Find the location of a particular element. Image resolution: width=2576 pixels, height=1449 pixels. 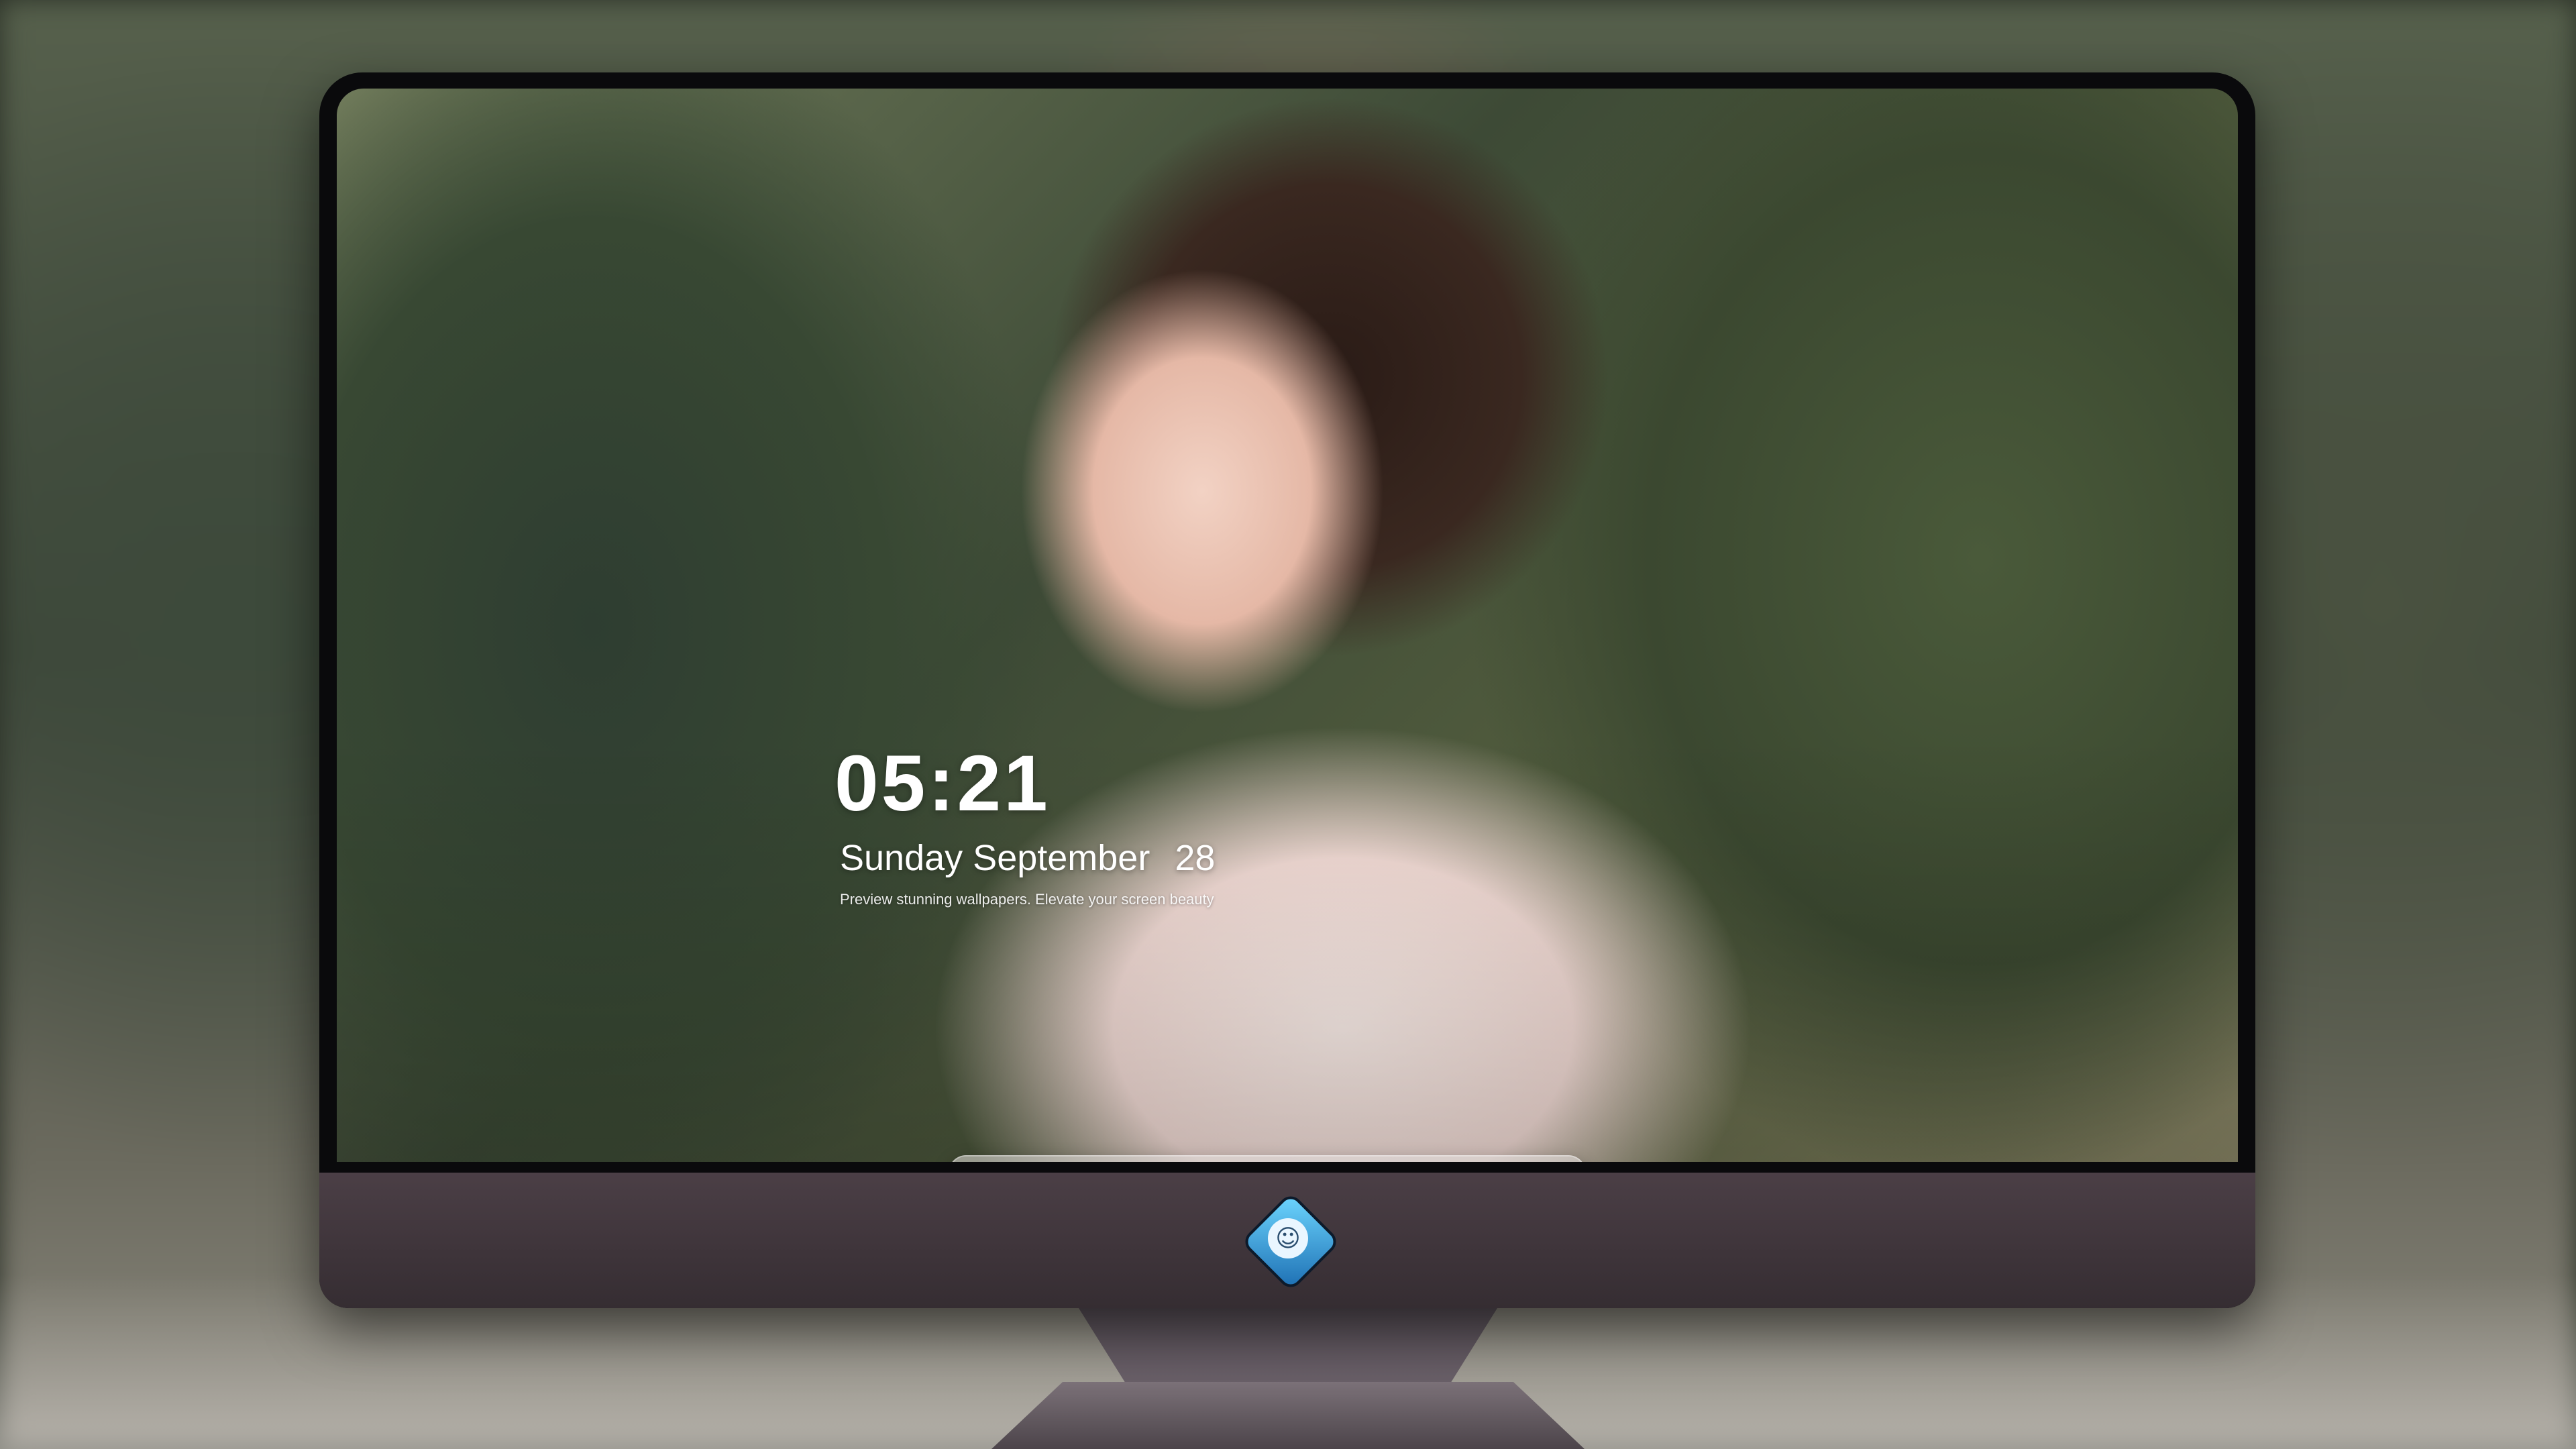

lock-date: Sunday September 28 is located at coordinates (1027, 858).